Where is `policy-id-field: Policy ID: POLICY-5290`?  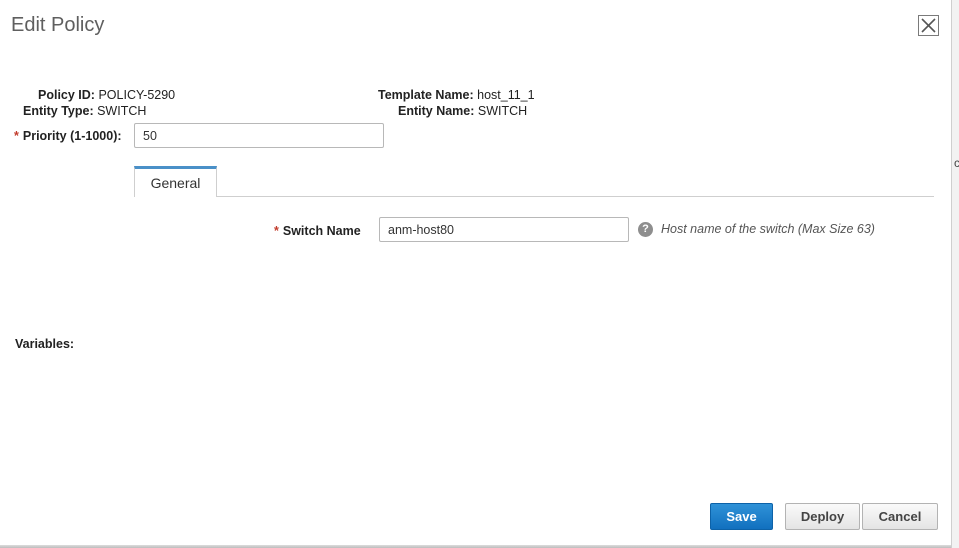 policy-id-field: Policy ID: POLICY-5290 is located at coordinates (106, 95).